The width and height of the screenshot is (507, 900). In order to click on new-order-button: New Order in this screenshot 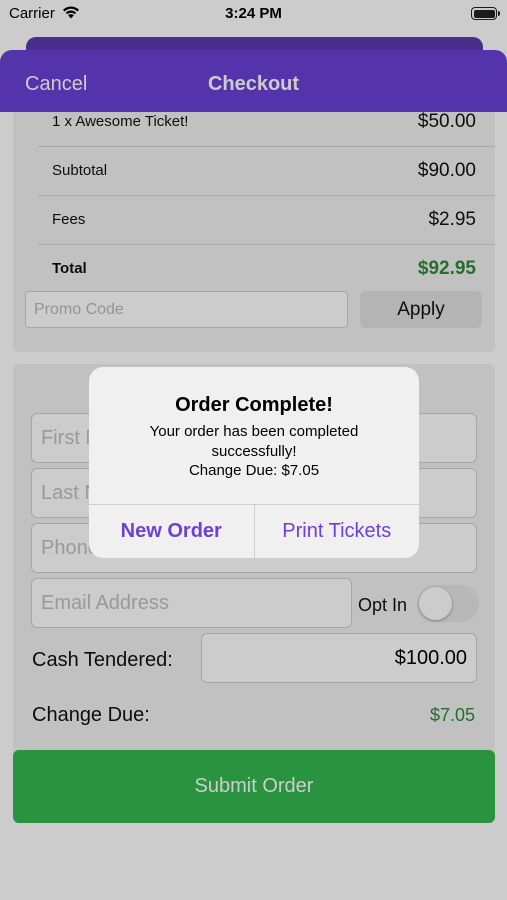, I will do `click(171, 531)`.